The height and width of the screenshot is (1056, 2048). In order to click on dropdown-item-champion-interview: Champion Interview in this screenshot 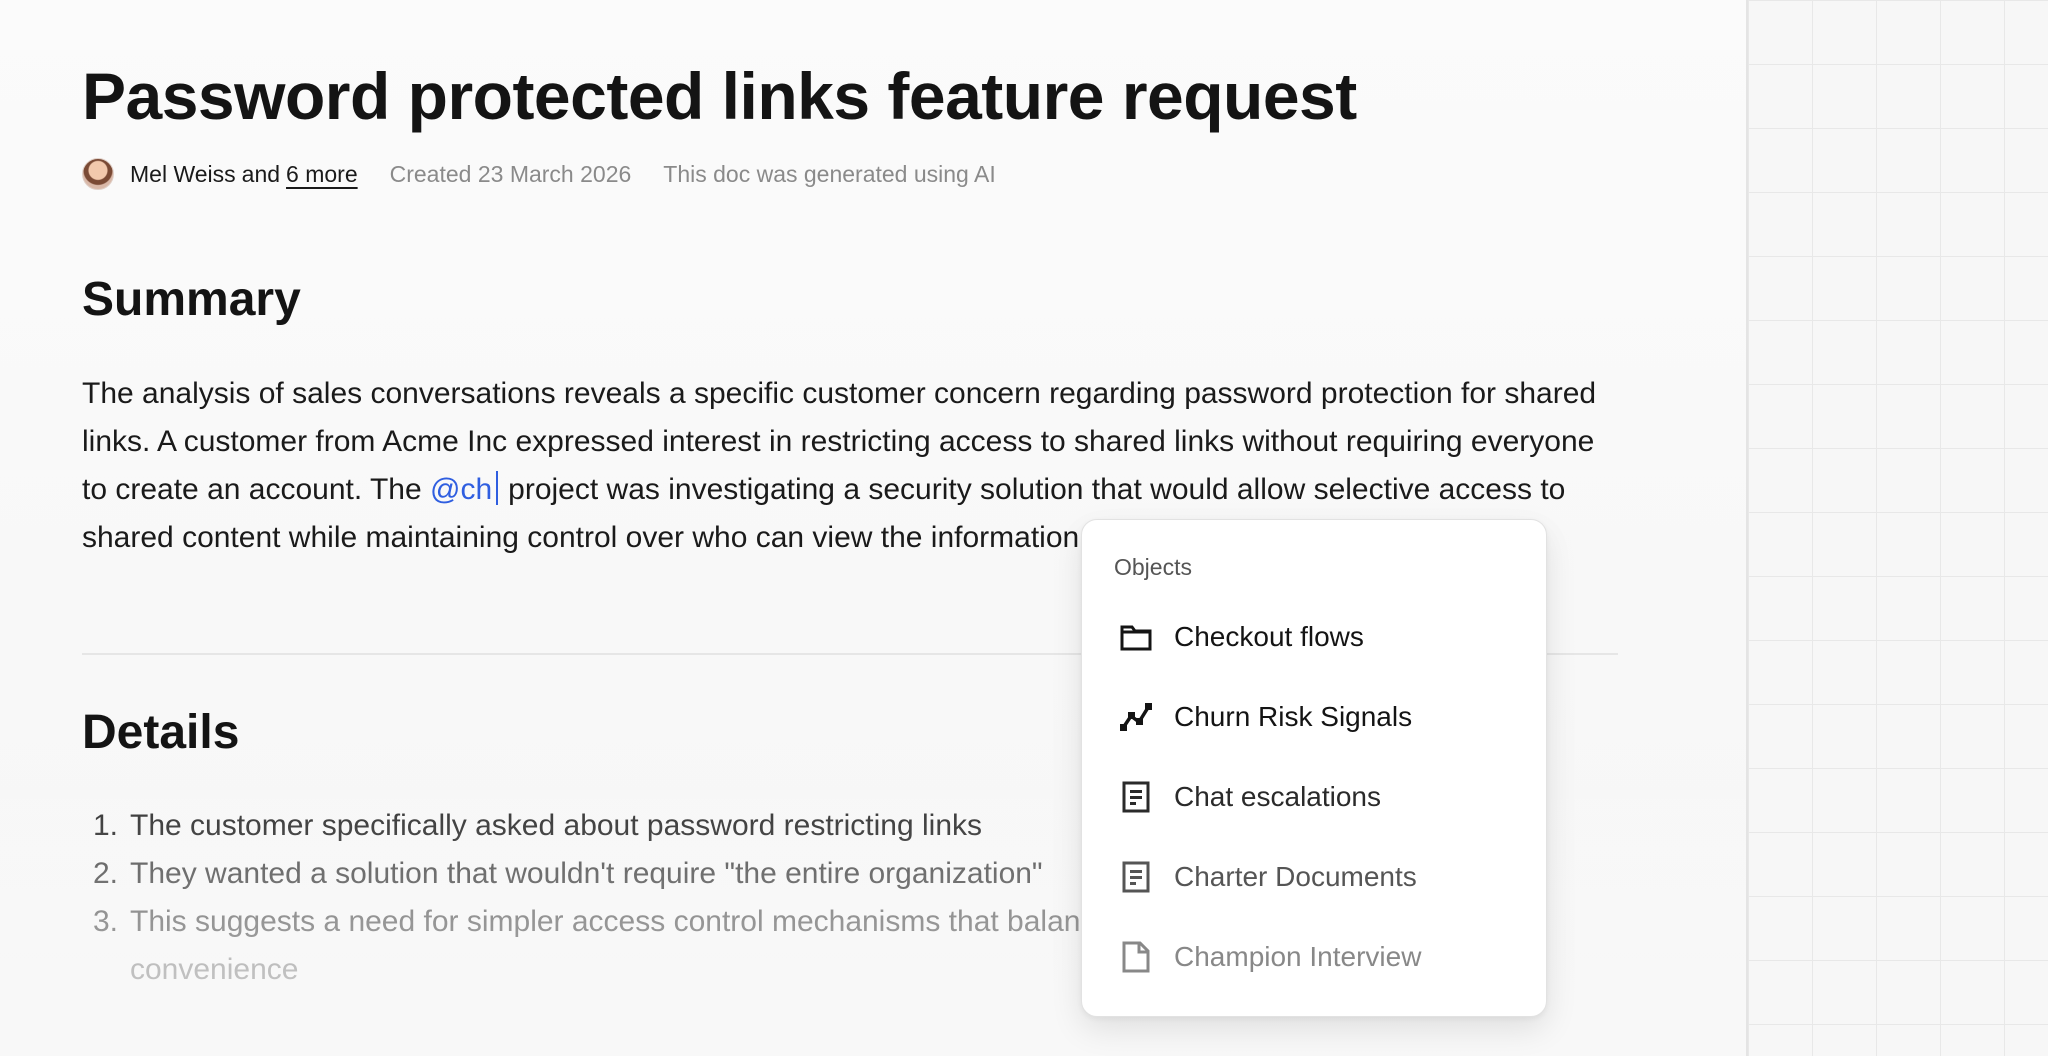, I will do `click(1270, 957)`.